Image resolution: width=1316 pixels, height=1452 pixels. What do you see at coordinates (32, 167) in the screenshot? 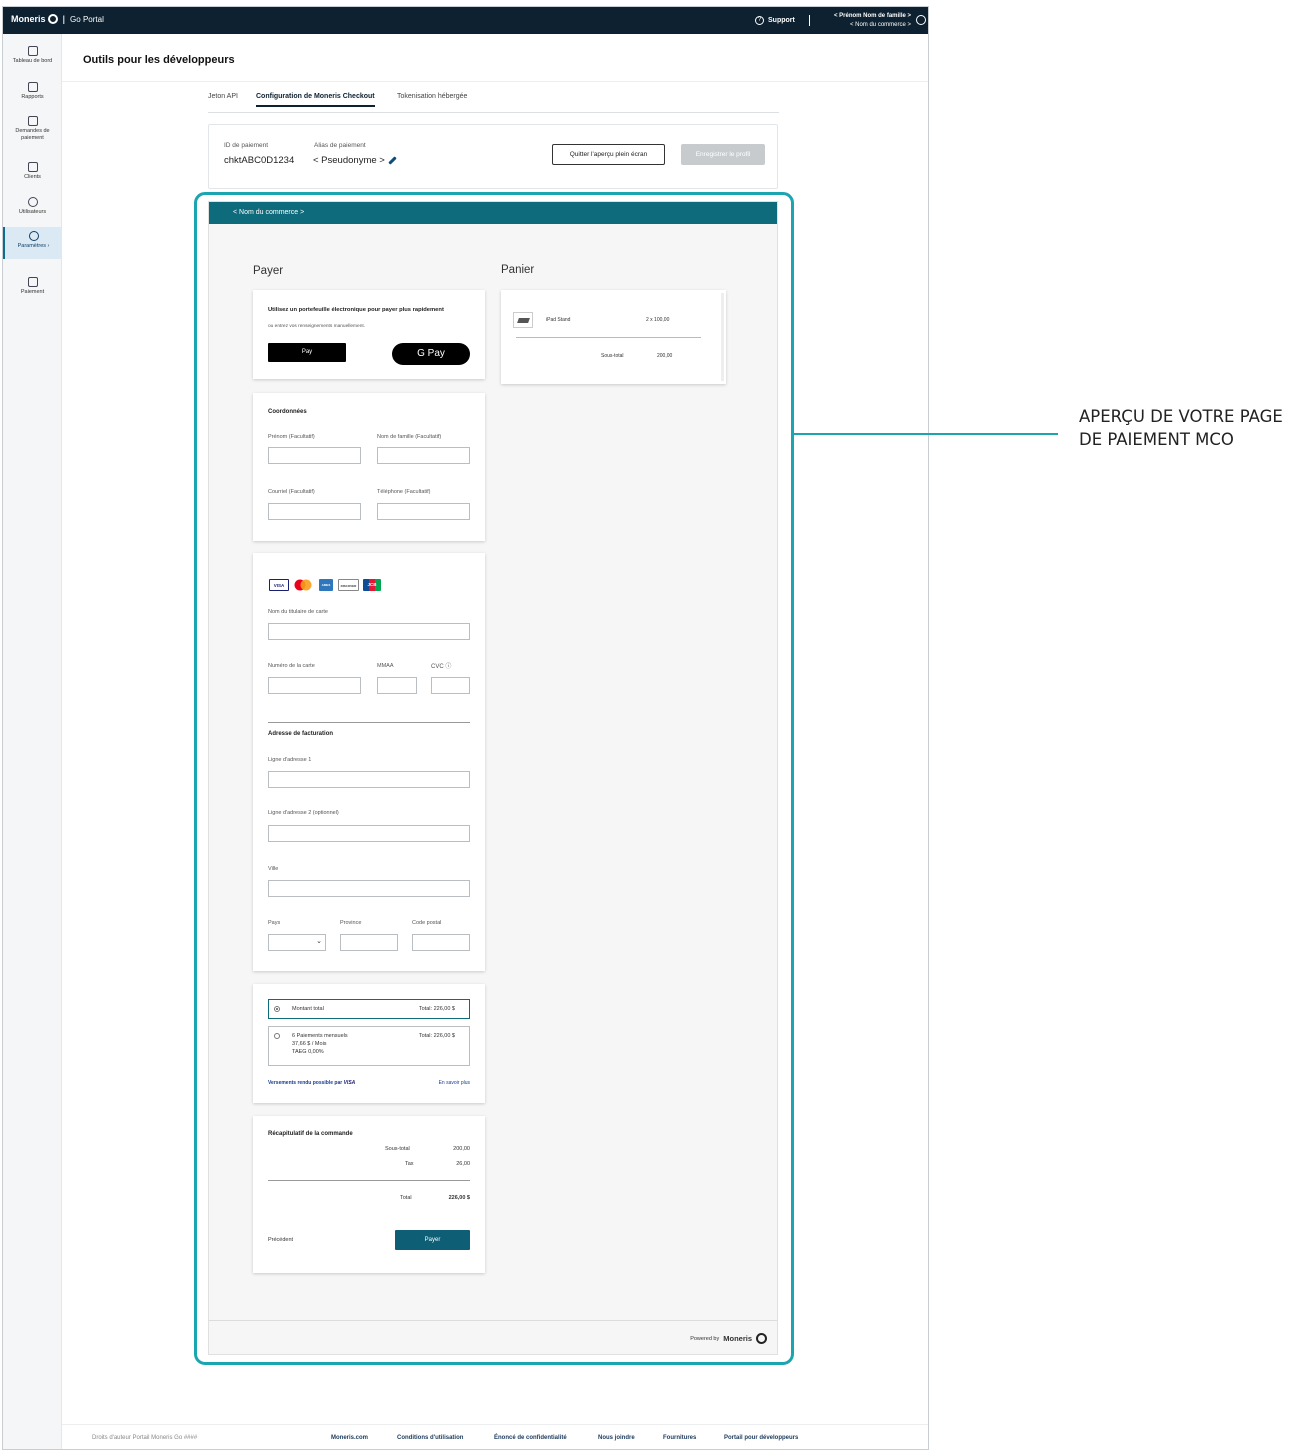
I see `customers-icon` at bounding box center [32, 167].